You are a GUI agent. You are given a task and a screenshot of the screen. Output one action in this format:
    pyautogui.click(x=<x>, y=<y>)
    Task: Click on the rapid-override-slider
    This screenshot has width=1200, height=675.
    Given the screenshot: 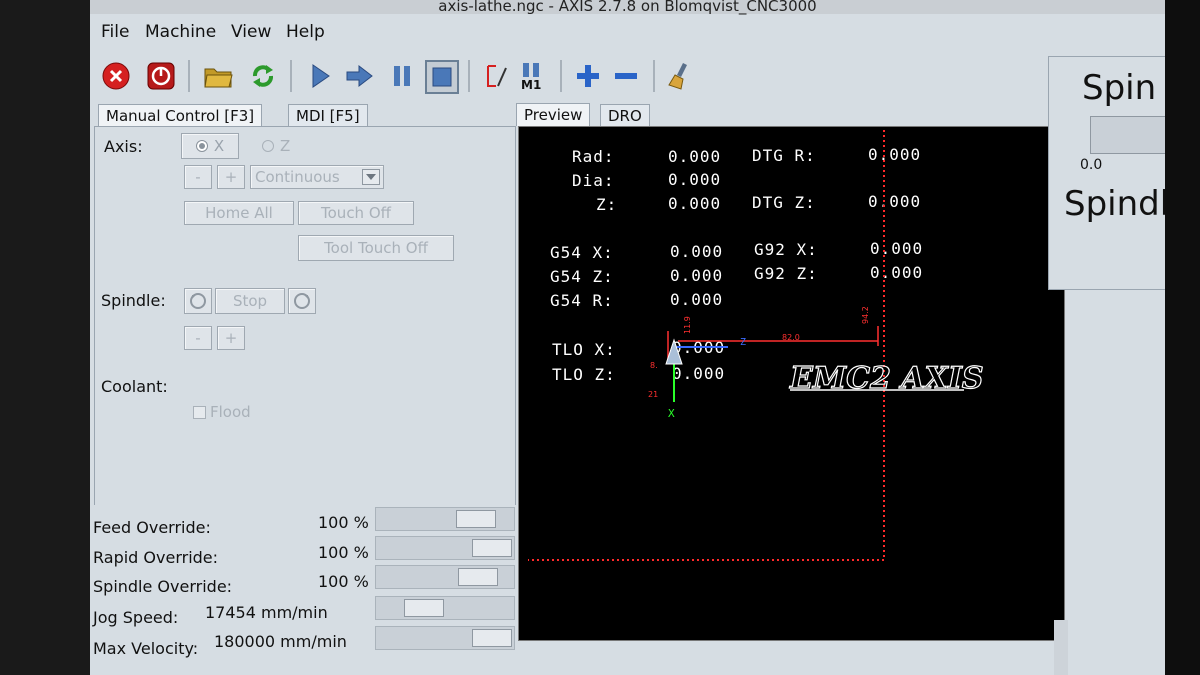 What is the action you would take?
    pyautogui.click(x=445, y=548)
    